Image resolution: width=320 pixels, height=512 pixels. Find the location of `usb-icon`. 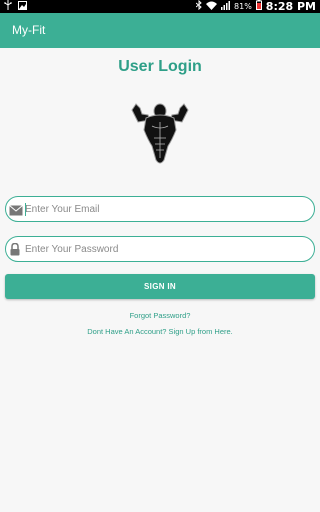

usb-icon is located at coordinates (8, 6).